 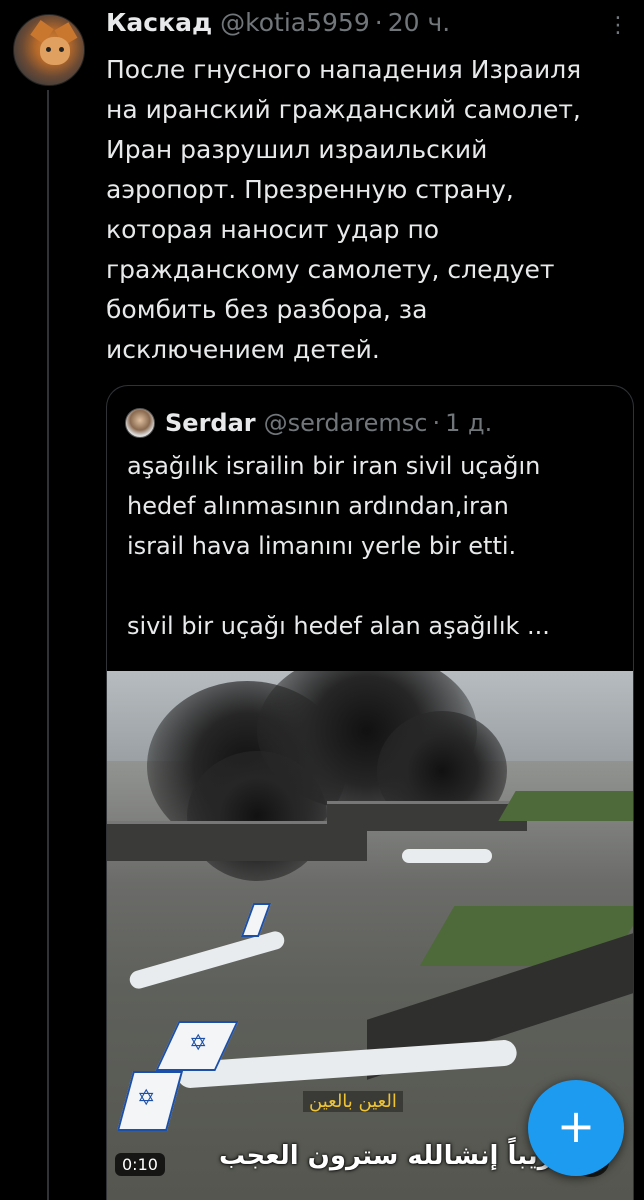 What do you see at coordinates (353, 1101) in the screenshot?
I see `video-caption-top: العين بالعين` at bounding box center [353, 1101].